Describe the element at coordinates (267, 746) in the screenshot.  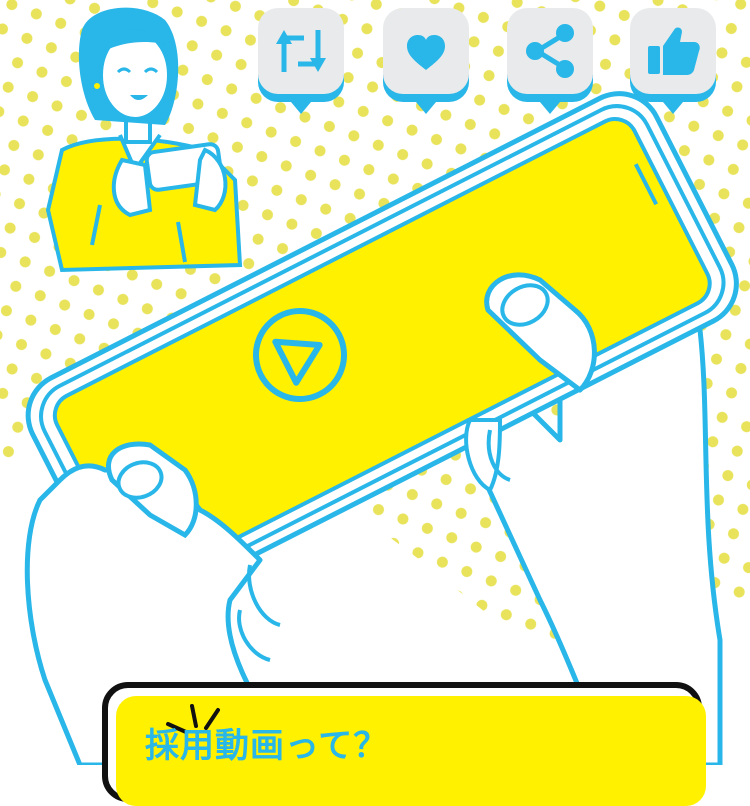
I see `callout-title: 採用動画って？` at that location.